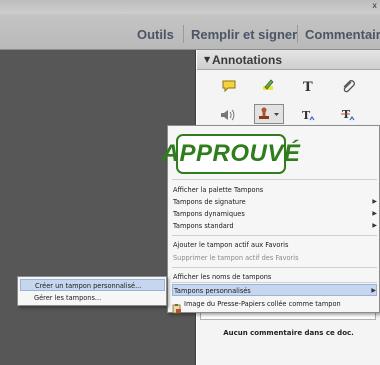 This screenshot has width=380, height=365. Describe the element at coordinates (342, 34) in the screenshot. I see `tab-commentaire: Commentaire` at that location.